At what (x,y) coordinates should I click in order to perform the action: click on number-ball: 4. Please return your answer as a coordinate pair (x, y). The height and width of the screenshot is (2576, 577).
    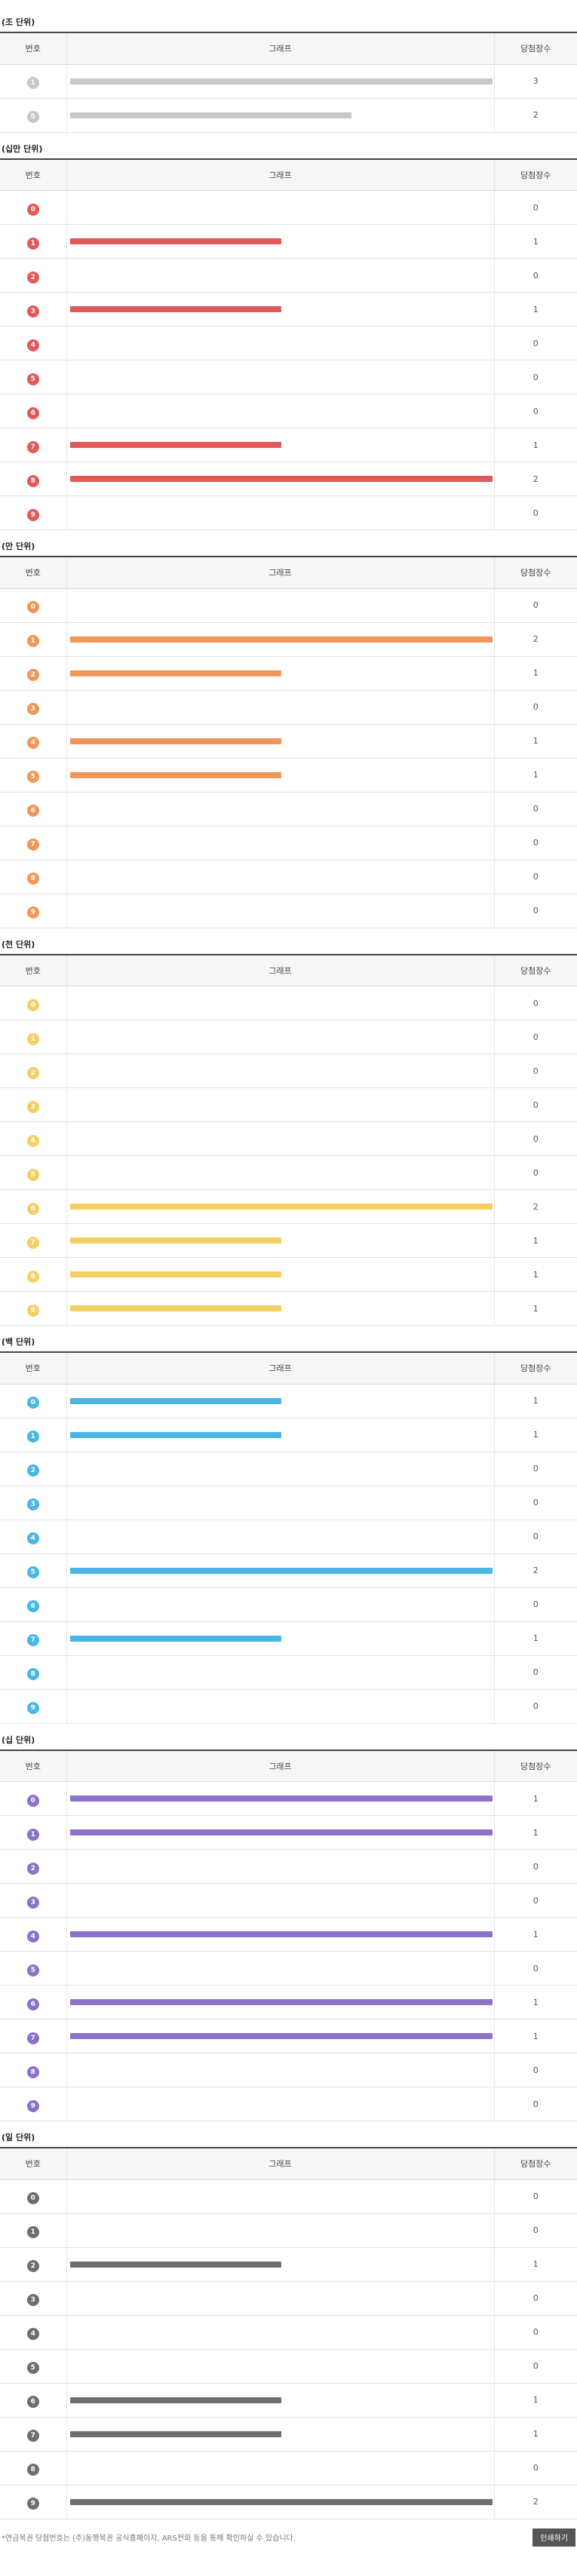
    Looking at the image, I should click on (32, 1140).